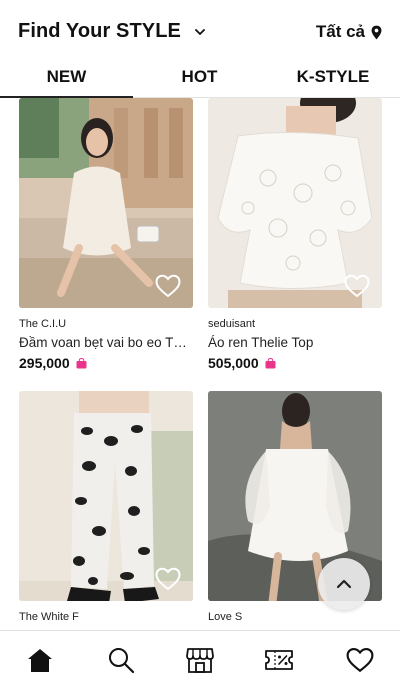  What do you see at coordinates (106, 324) in the screenshot?
I see `shop-name: The C.I.U` at bounding box center [106, 324].